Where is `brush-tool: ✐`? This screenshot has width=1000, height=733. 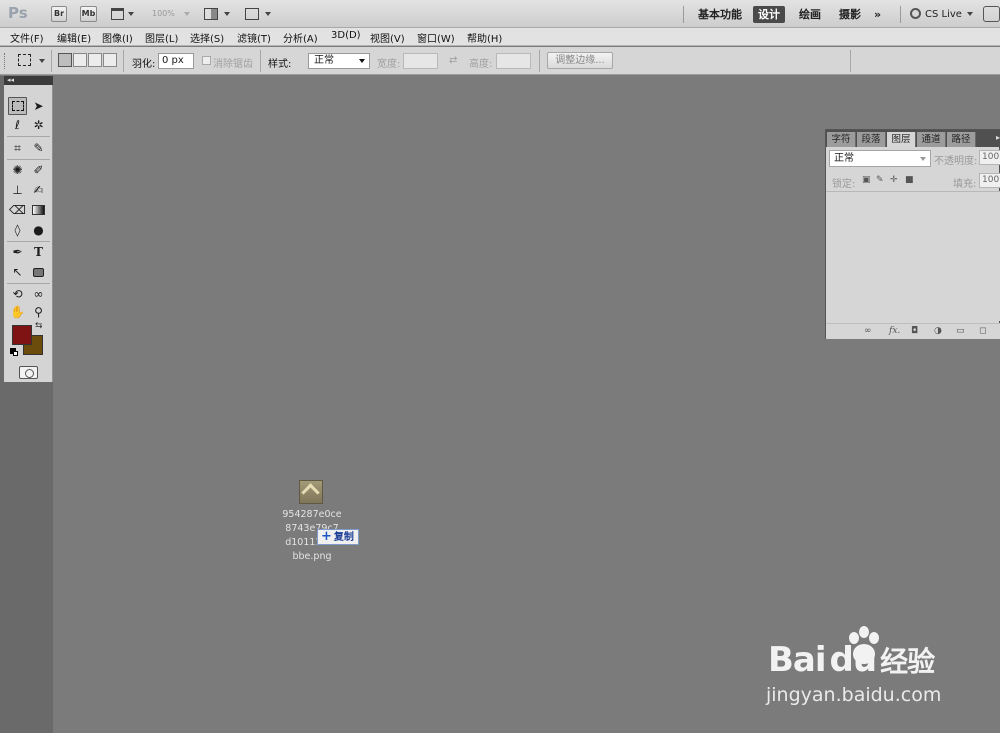
brush-tool: ✐ is located at coordinates (38, 170).